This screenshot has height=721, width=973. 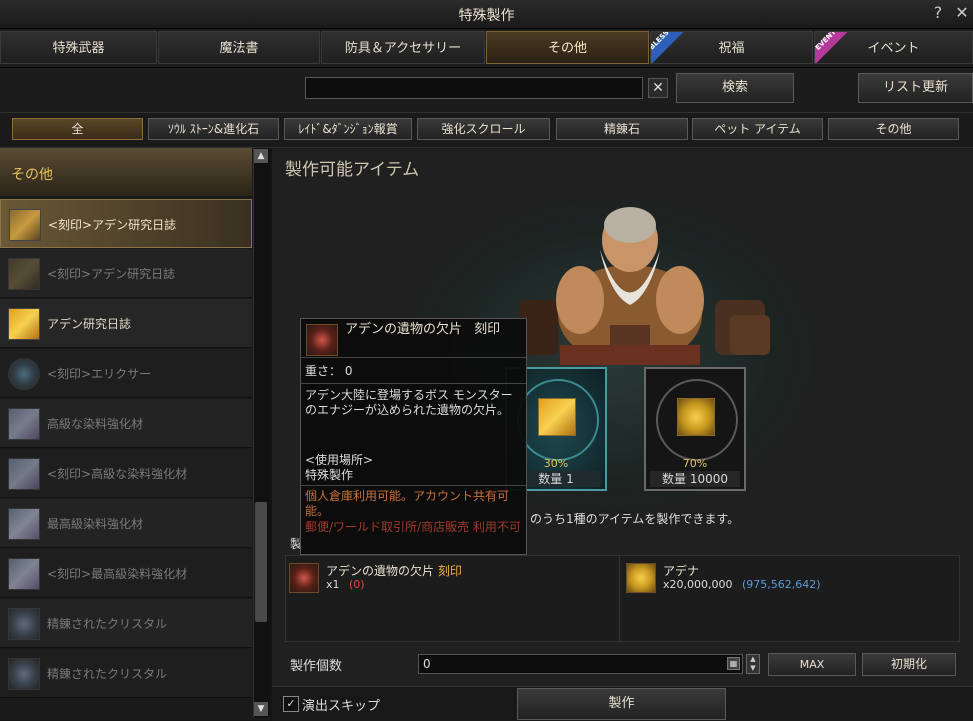 What do you see at coordinates (89, 324) in the screenshot?
I see `sidebar-item-label: アデン研究日誌` at bounding box center [89, 324].